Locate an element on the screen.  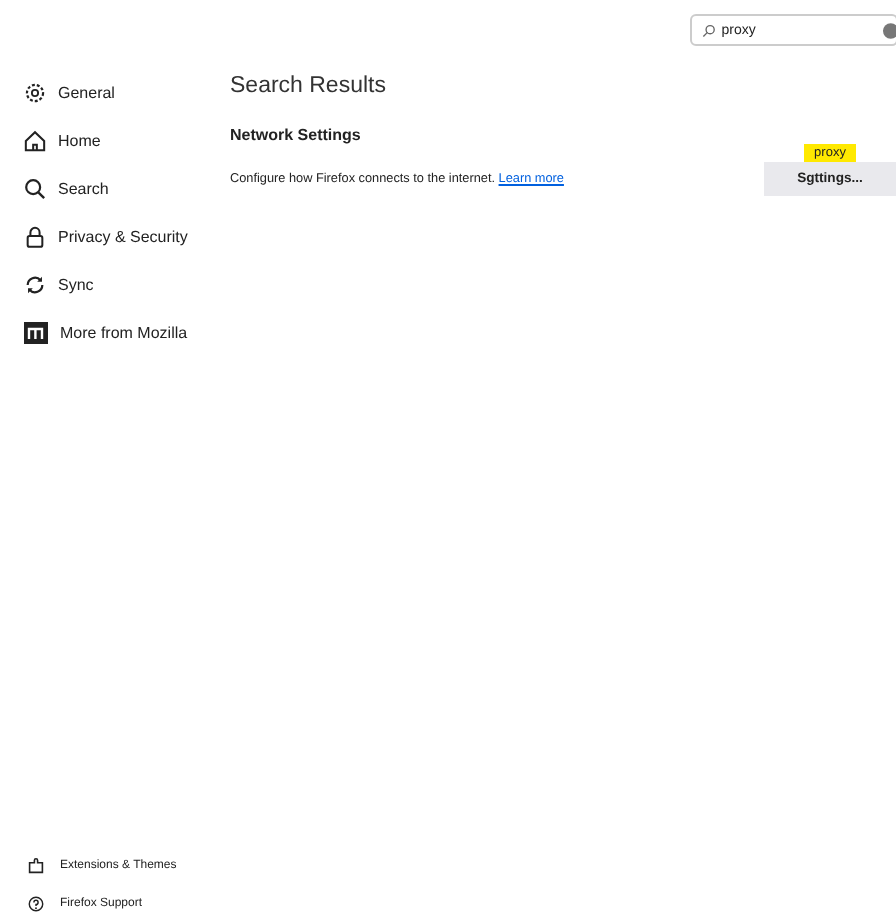
sidebar-item: Sync is located at coordinates (127, 284).